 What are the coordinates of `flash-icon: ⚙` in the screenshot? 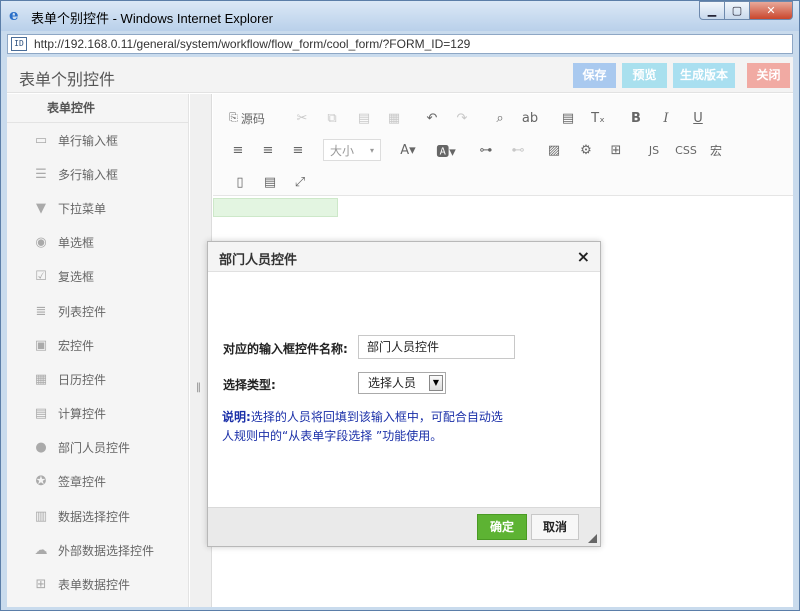 It's located at (586, 150).